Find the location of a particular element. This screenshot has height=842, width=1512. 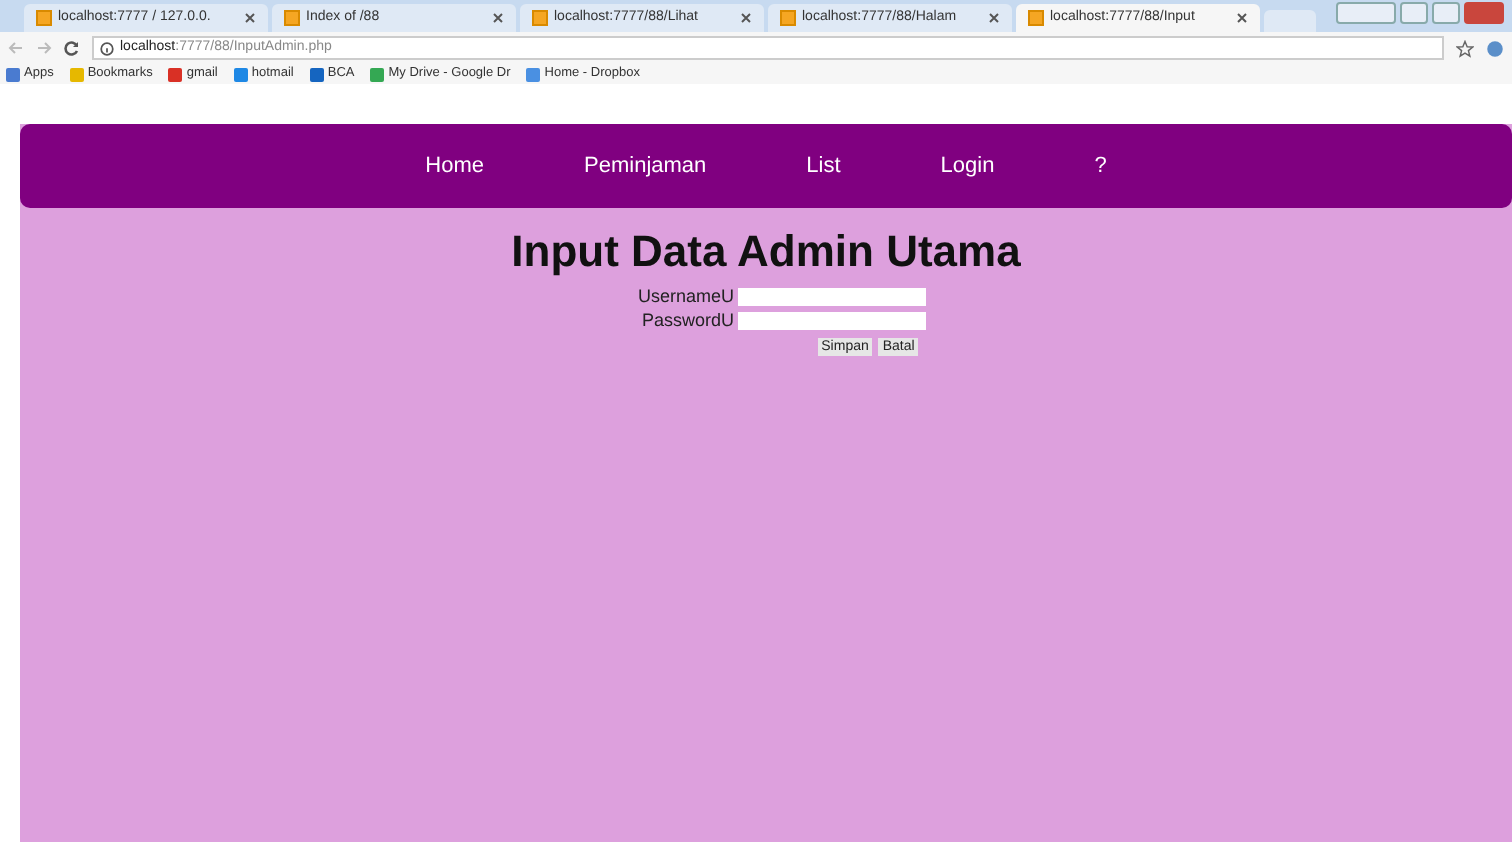

window-control-button is located at coordinates (1366, 13).